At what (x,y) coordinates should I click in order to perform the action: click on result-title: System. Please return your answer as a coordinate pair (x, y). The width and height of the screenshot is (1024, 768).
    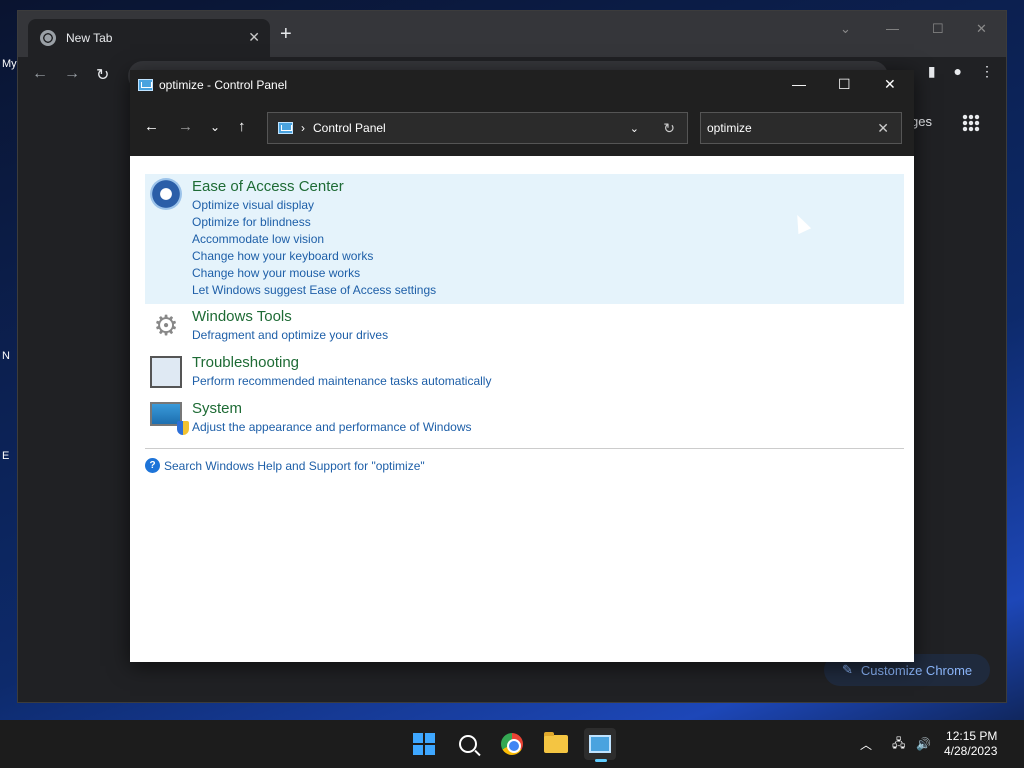
    Looking at the image, I should click on (217, 408).